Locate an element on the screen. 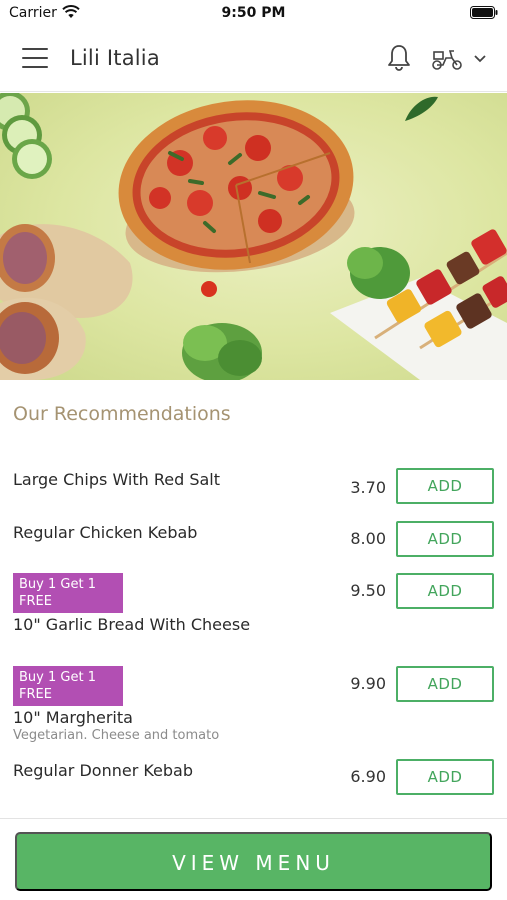  item-name: 10" Margherita is located at coordinates (73, 717).